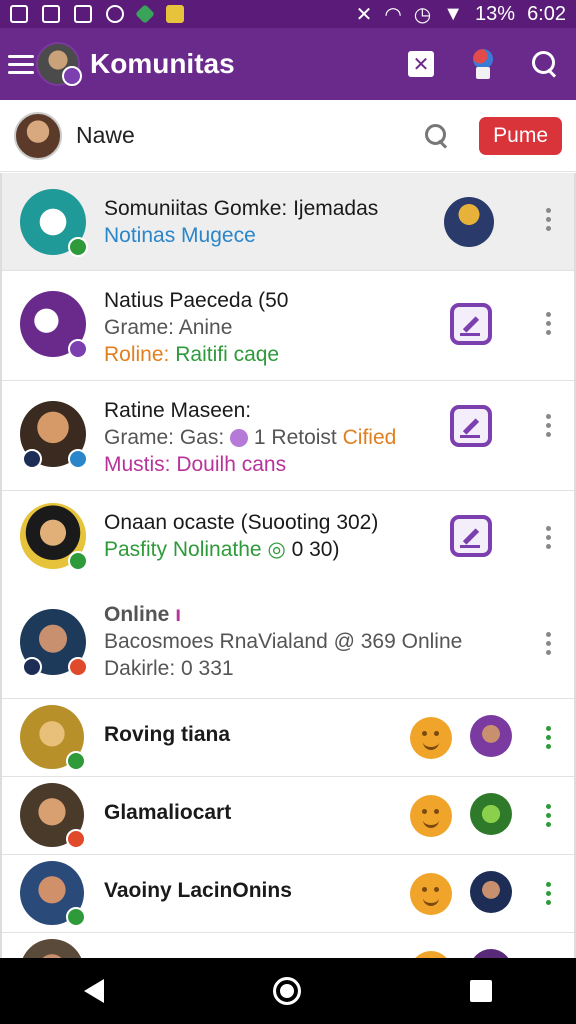  What do you see at coordinates (295, 437) in the screenshot?
I see `item-count: 1 Retoist` at bounding box center [295, 437].